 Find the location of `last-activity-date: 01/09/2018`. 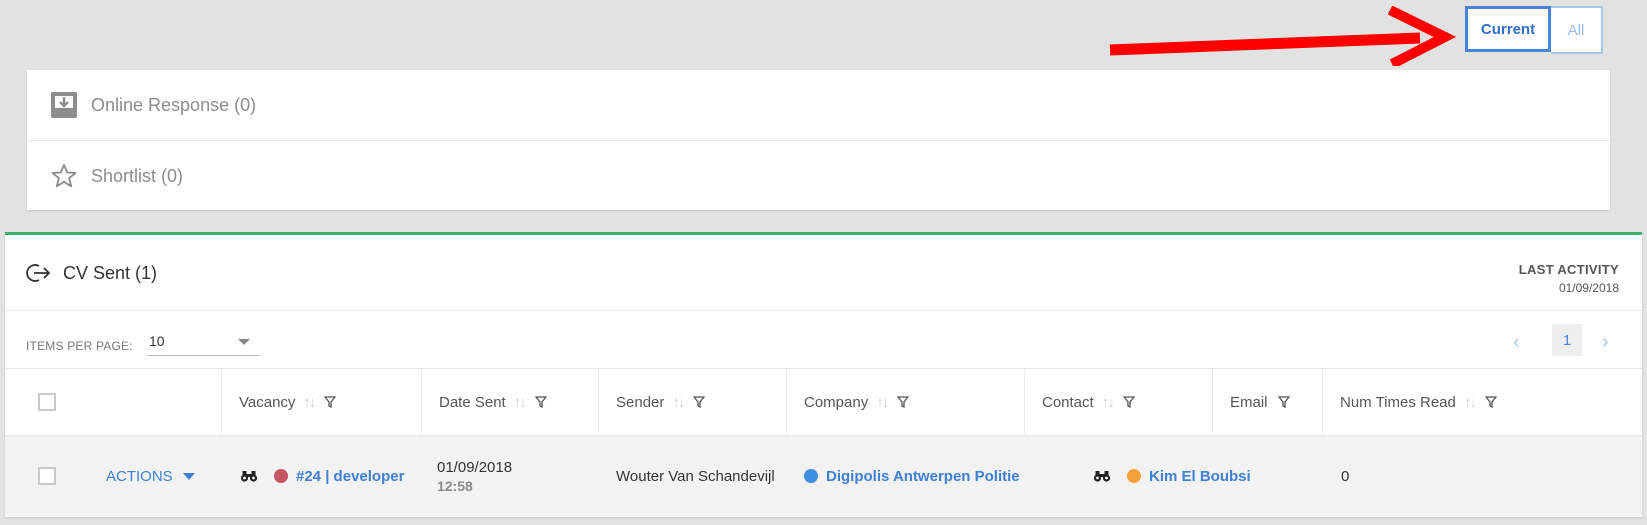

last-activity-date: 01/09/2018 is located at coordinates (1588, 288).